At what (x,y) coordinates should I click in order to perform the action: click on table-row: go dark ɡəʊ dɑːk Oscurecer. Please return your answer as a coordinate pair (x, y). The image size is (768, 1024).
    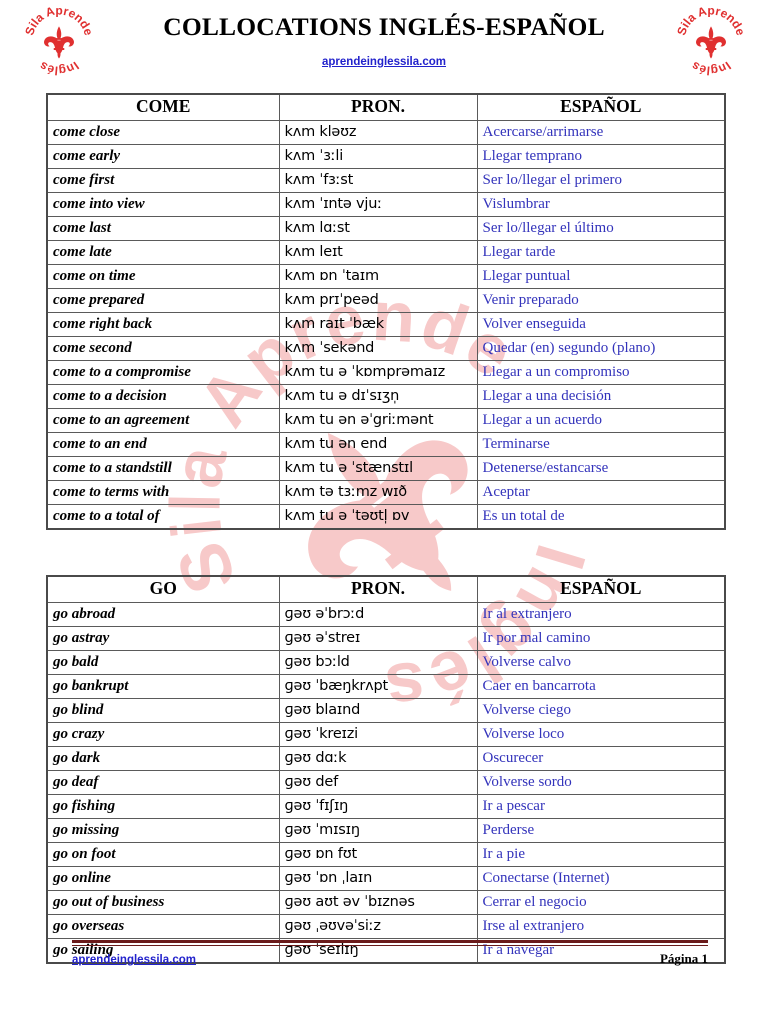
    Looking at the image, I should click on (386, 758).